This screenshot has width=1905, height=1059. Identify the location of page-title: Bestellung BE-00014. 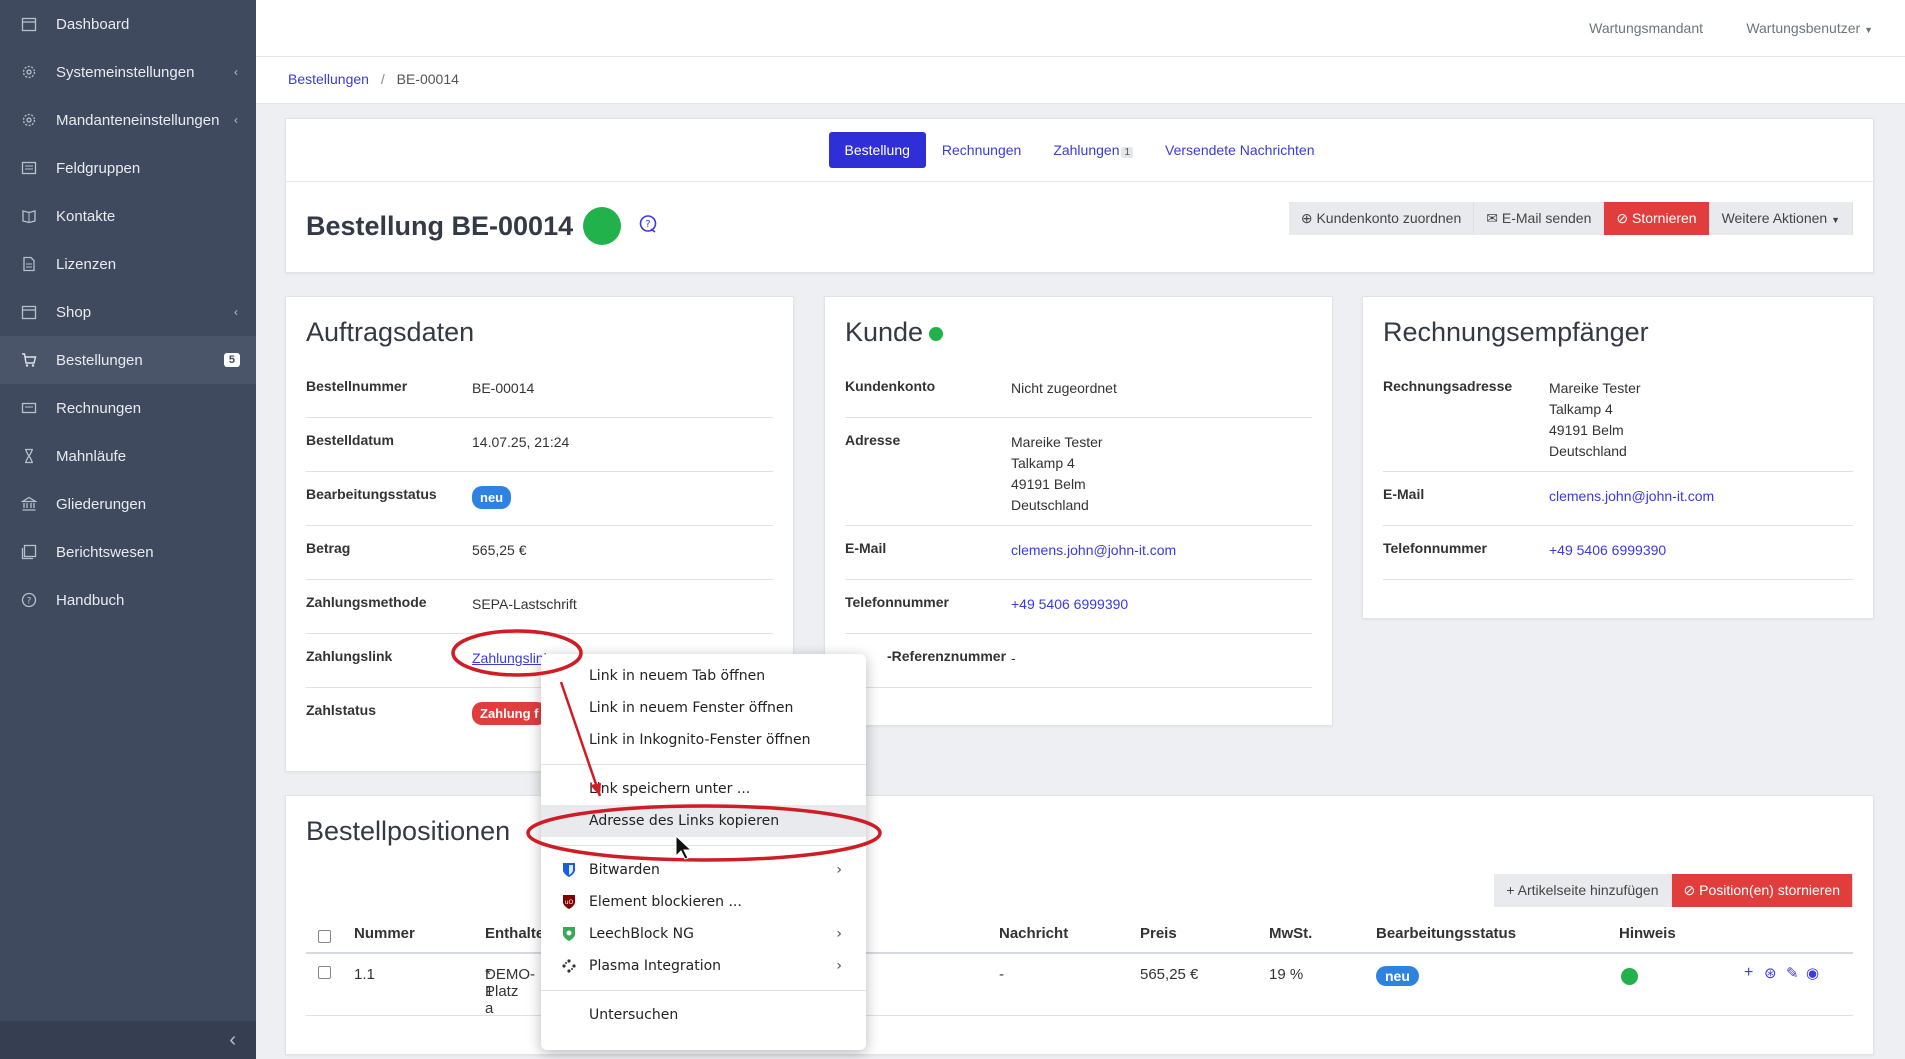
(440, 226).